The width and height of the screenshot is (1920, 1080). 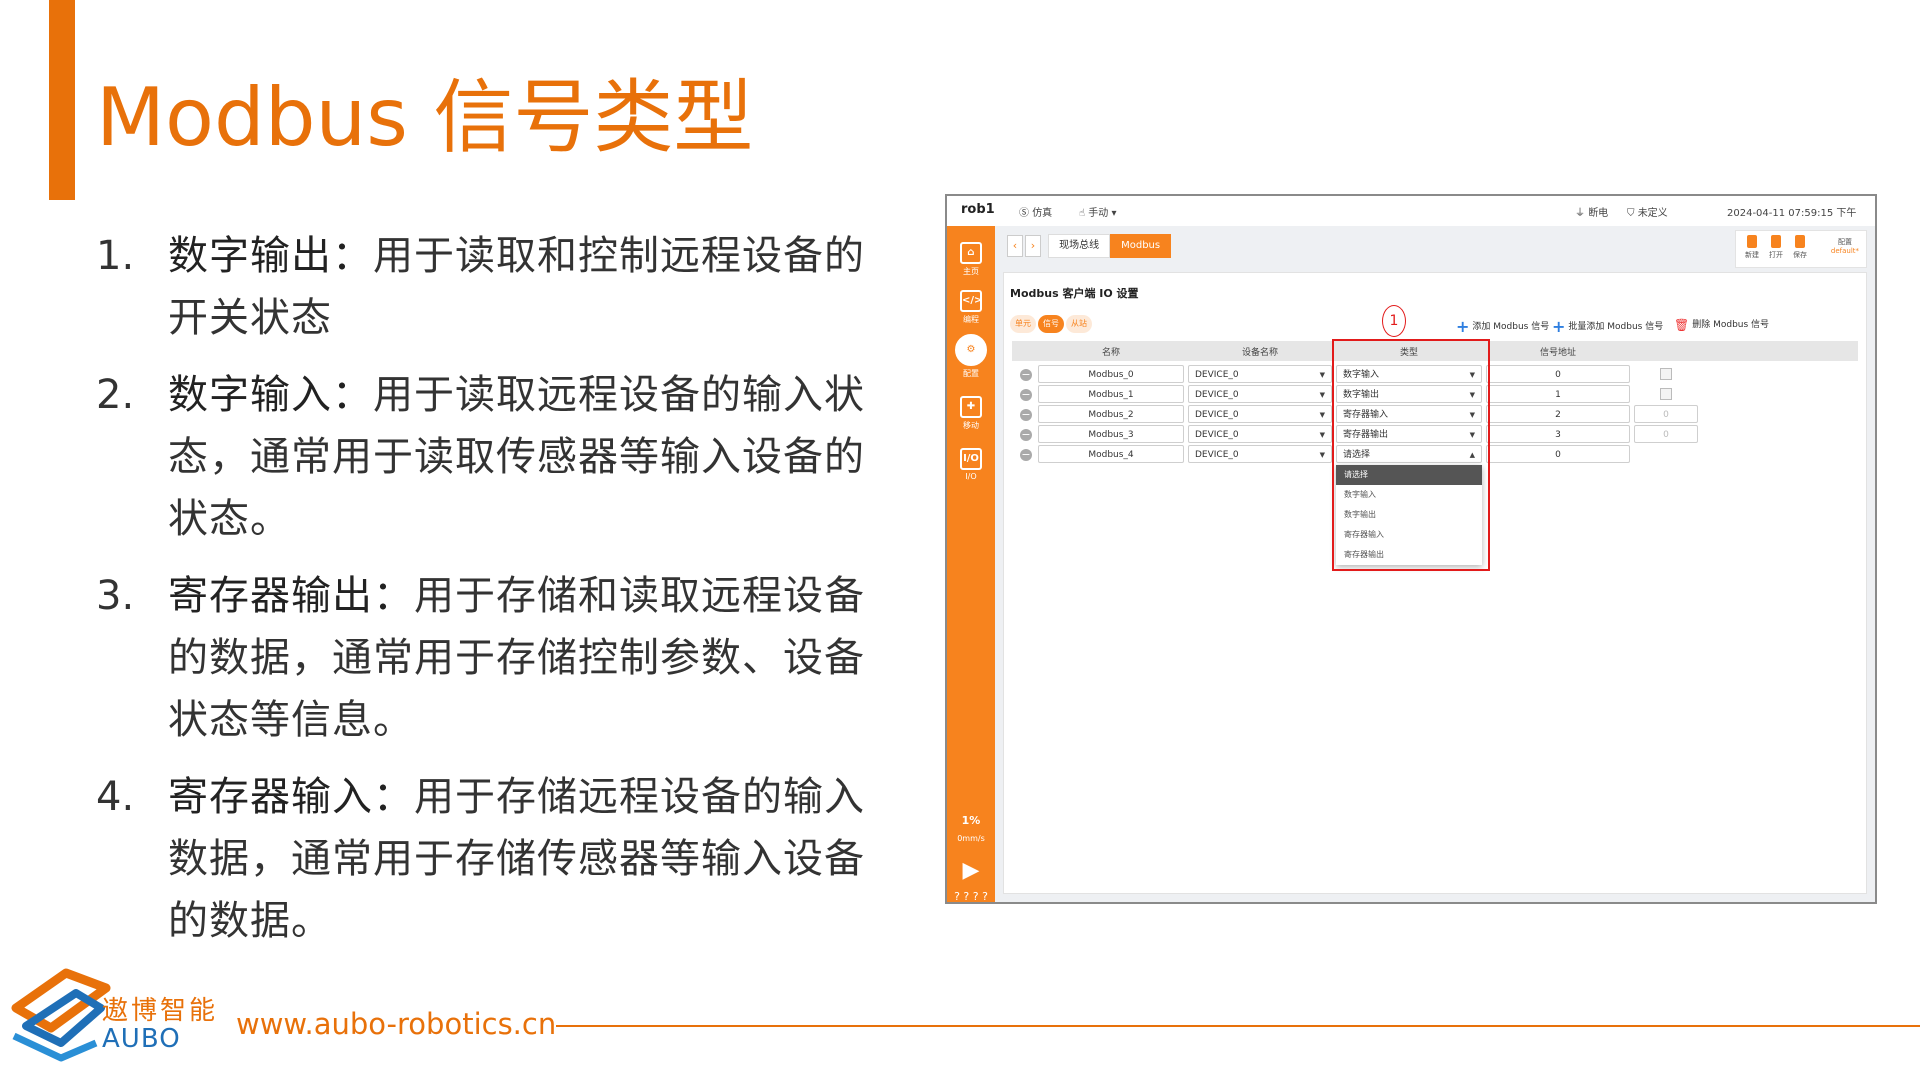 I want to click on sidebar-item-program: </> 编程, so click(x=971, y=307).